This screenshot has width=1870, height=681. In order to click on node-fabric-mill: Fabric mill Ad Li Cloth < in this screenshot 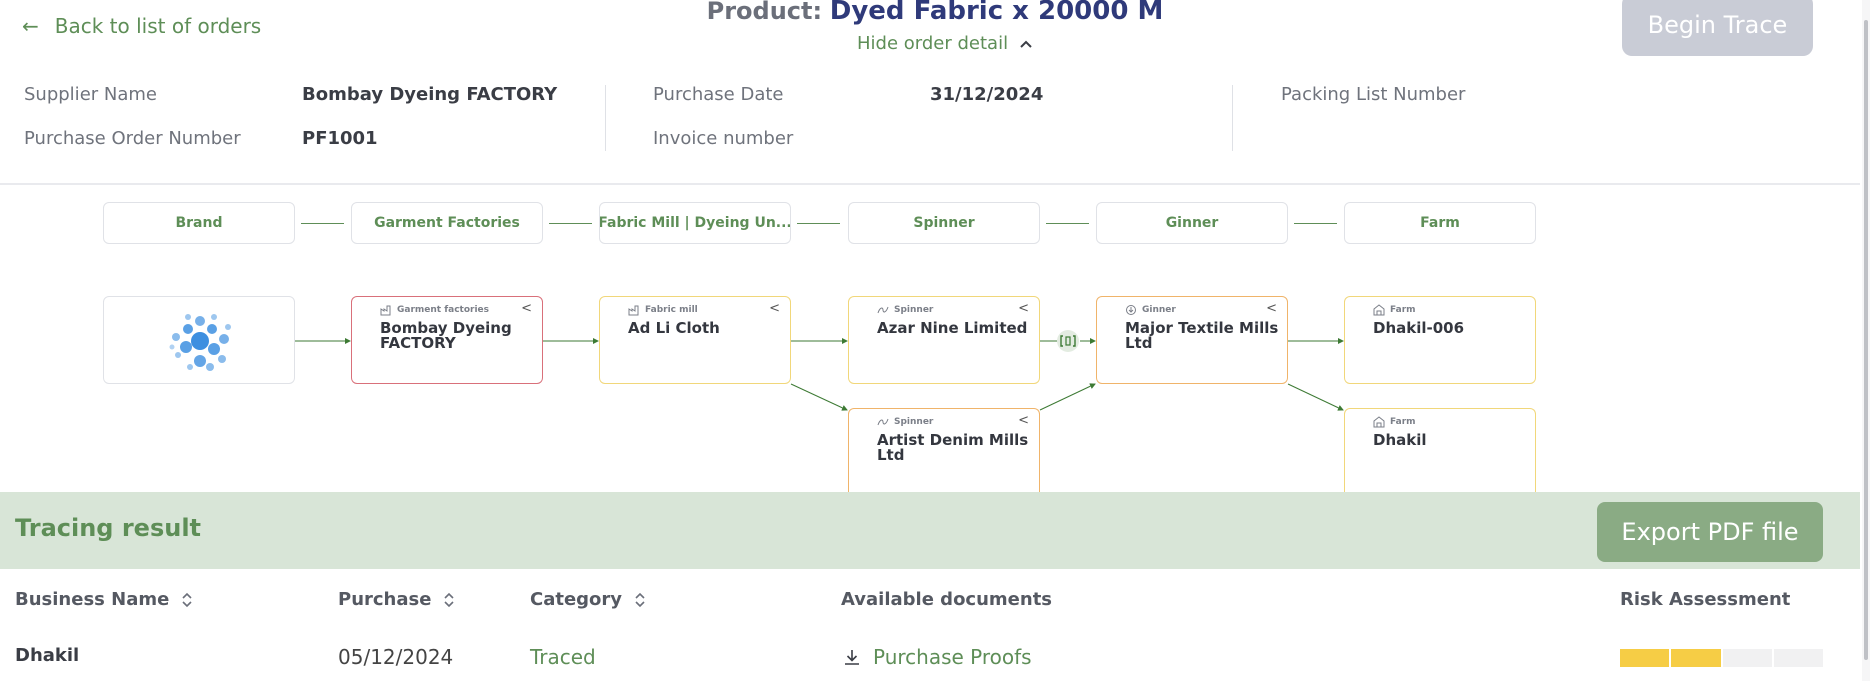, I will do `click(695, 340)`.